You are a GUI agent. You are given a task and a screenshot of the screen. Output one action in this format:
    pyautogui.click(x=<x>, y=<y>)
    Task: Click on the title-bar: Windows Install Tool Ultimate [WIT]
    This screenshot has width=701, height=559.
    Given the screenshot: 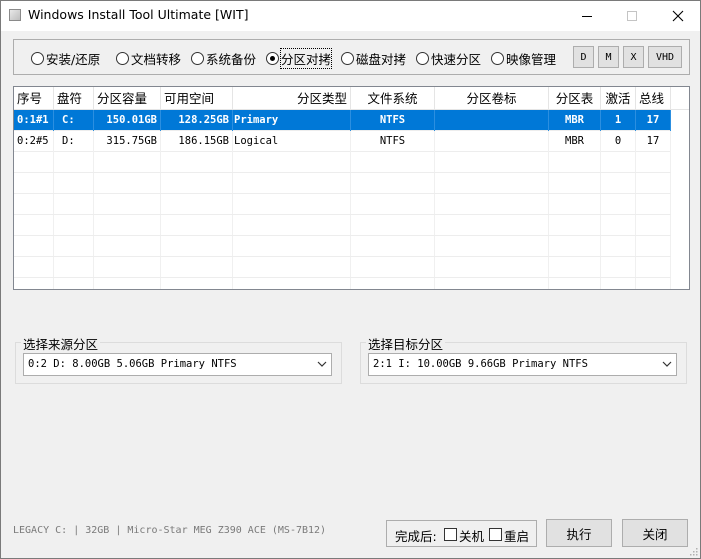 What is the action you would take?
    pyautogui.click(x=350, y=16)
    